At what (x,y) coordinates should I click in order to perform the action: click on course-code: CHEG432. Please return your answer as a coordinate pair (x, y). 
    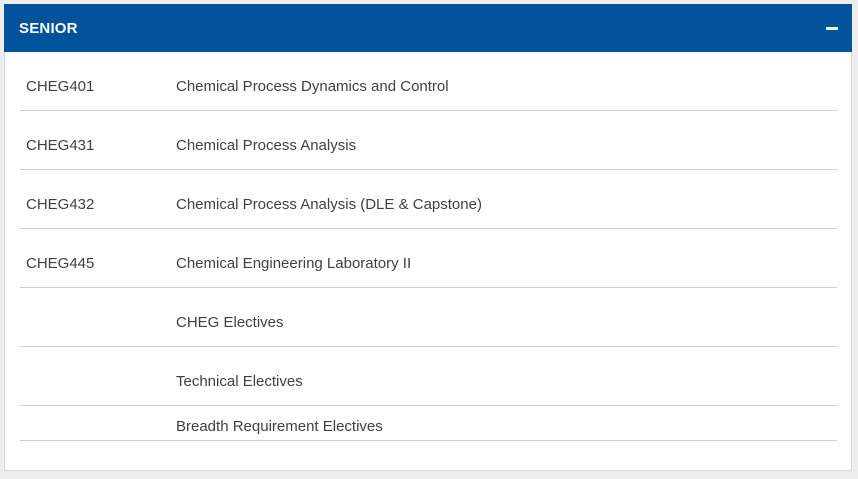
    Looking at the image, I should click on (60, 204).